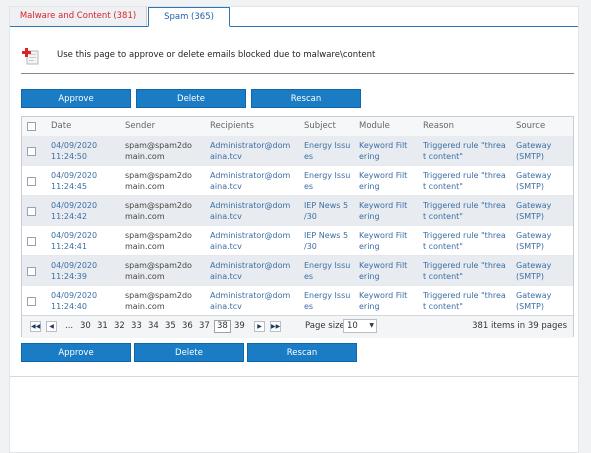  I want to click on delete-button-bottom: Delete, so click(189, 352).